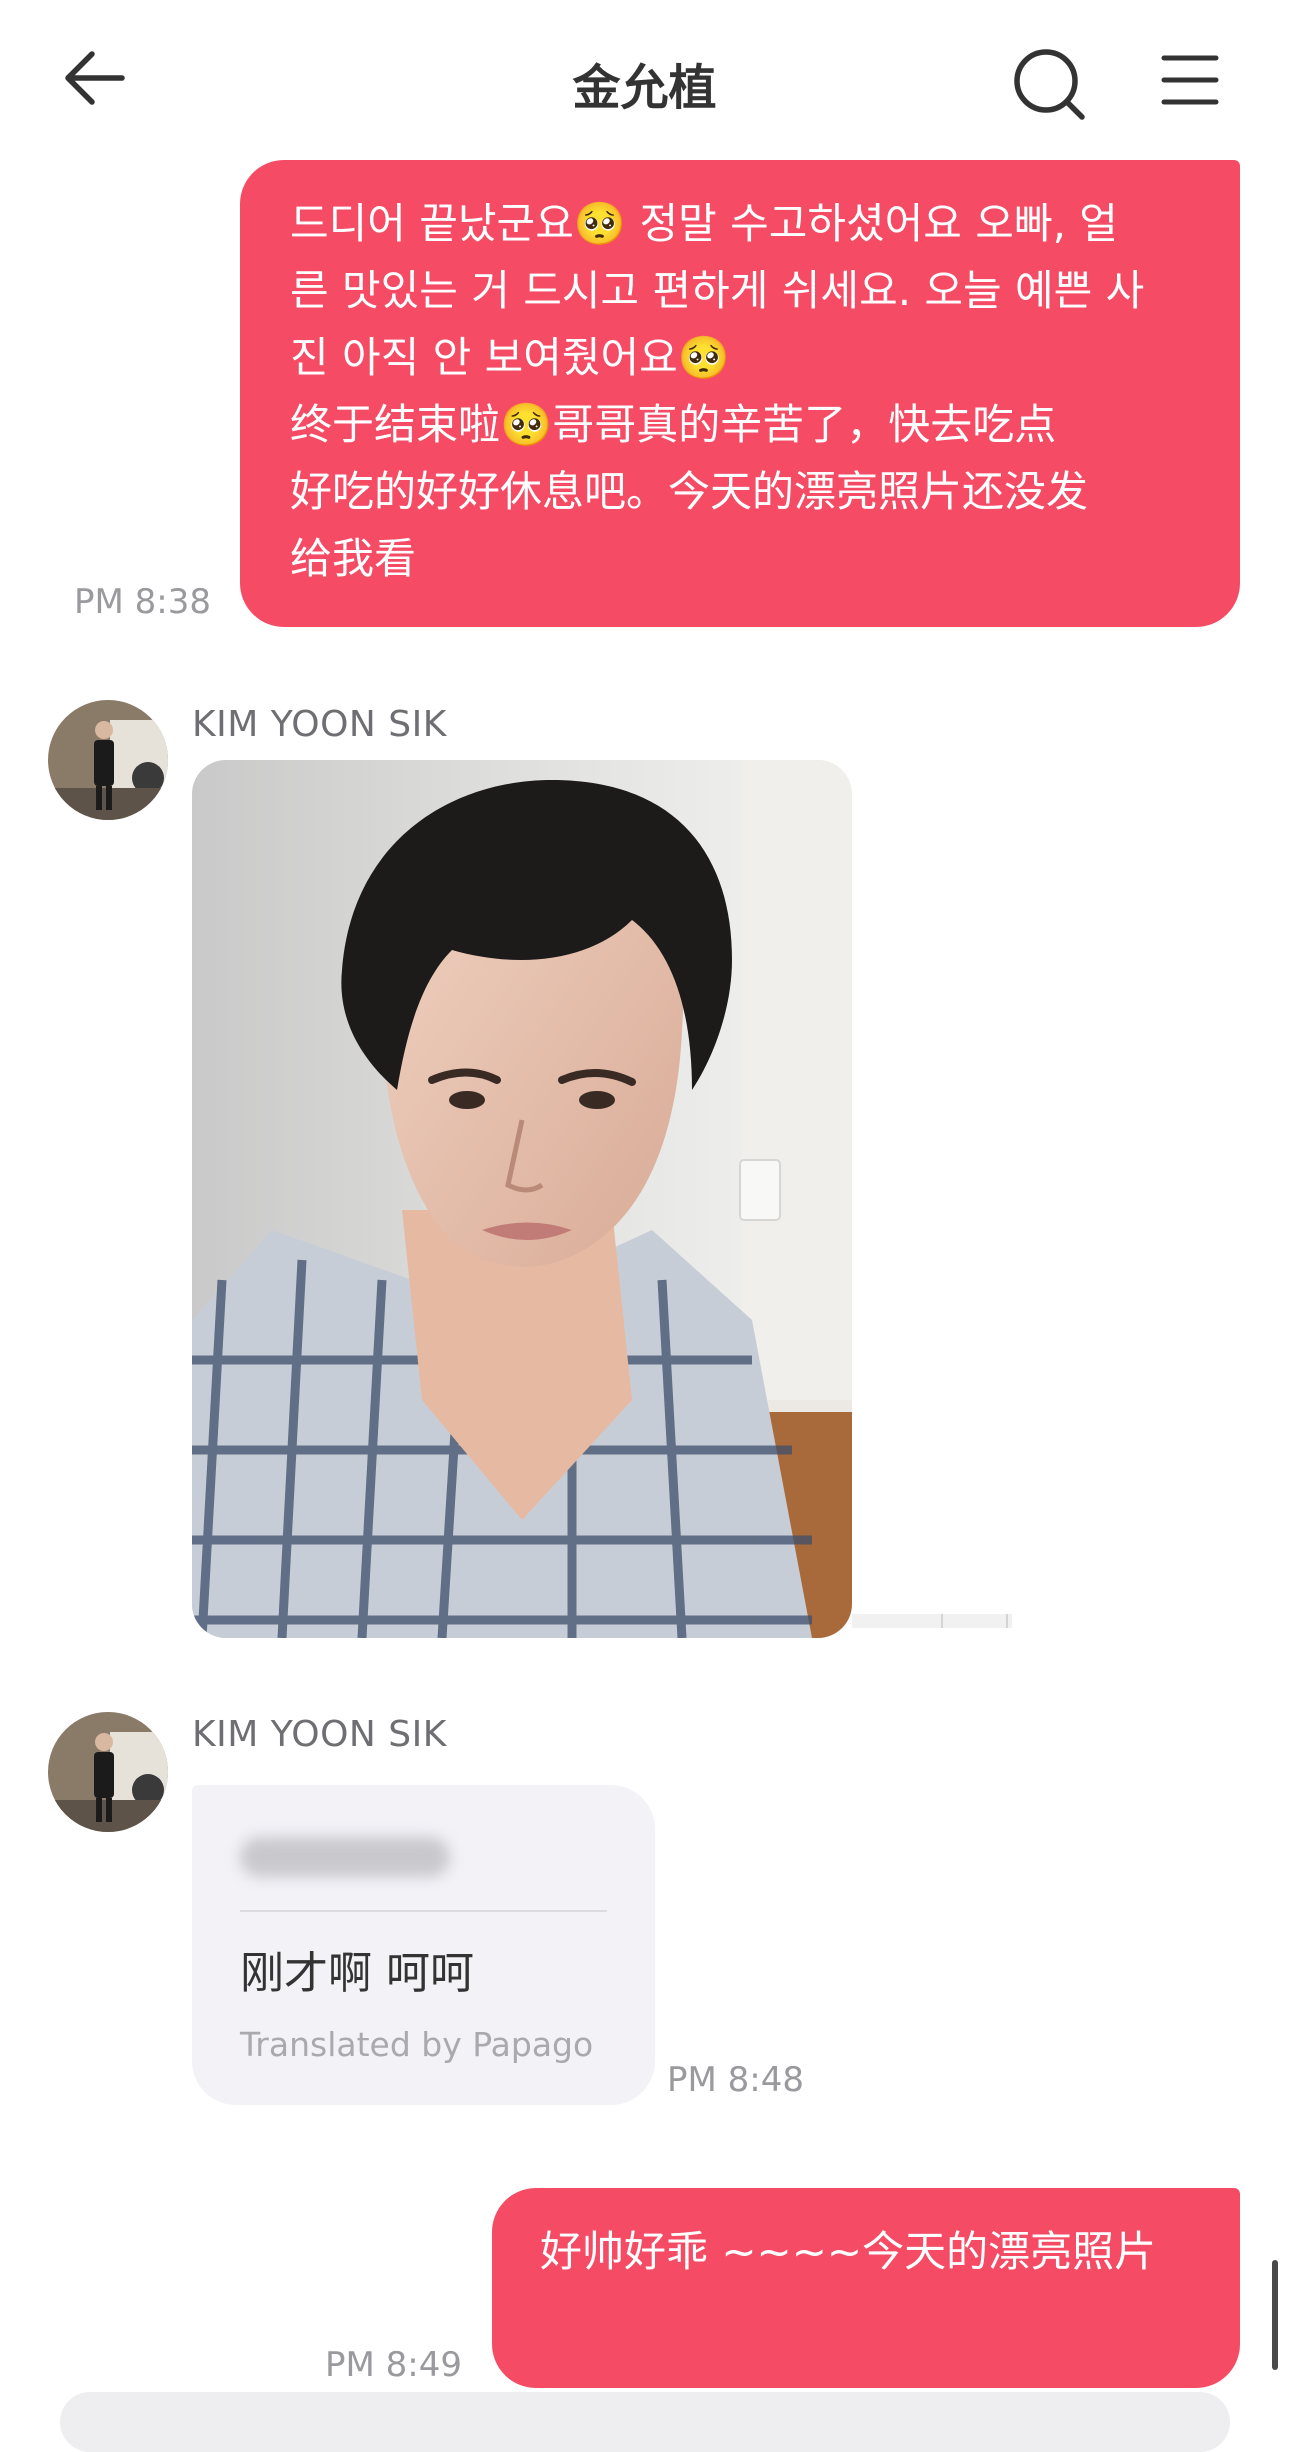  I want to click on message-text-line: 른 맛있는 거 드시고 편하게 쉬세요. 오늘 예쁜 사, so click(717, 290).